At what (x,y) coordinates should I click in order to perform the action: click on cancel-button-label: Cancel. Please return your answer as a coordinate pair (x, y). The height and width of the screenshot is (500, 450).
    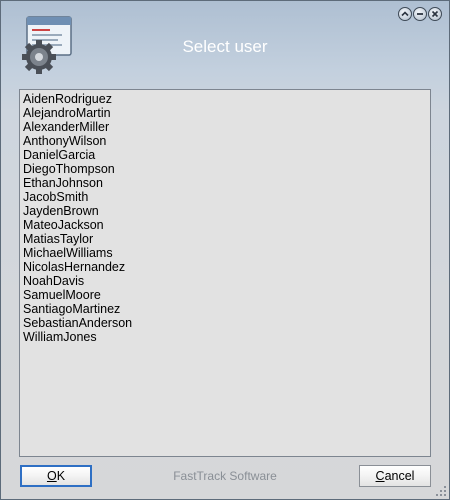
    Looking at the image, I should click on (395, 476).